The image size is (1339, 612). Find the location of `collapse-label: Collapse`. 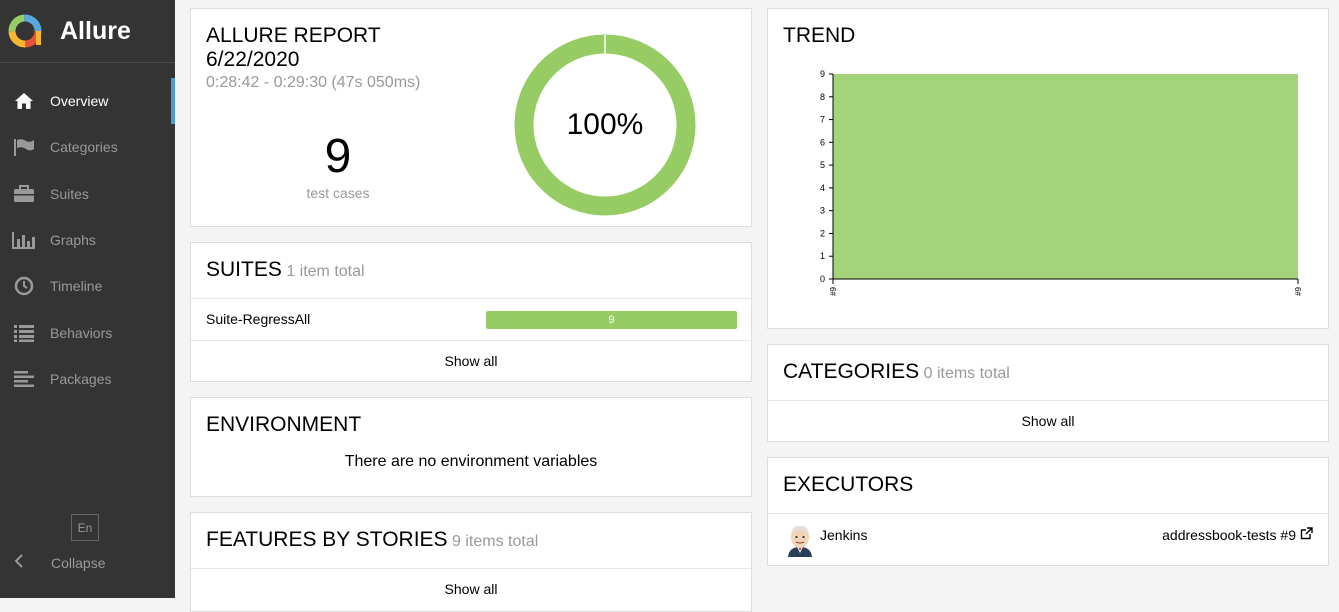

collapse-label: Collapse is located at coordinates (78, 562).